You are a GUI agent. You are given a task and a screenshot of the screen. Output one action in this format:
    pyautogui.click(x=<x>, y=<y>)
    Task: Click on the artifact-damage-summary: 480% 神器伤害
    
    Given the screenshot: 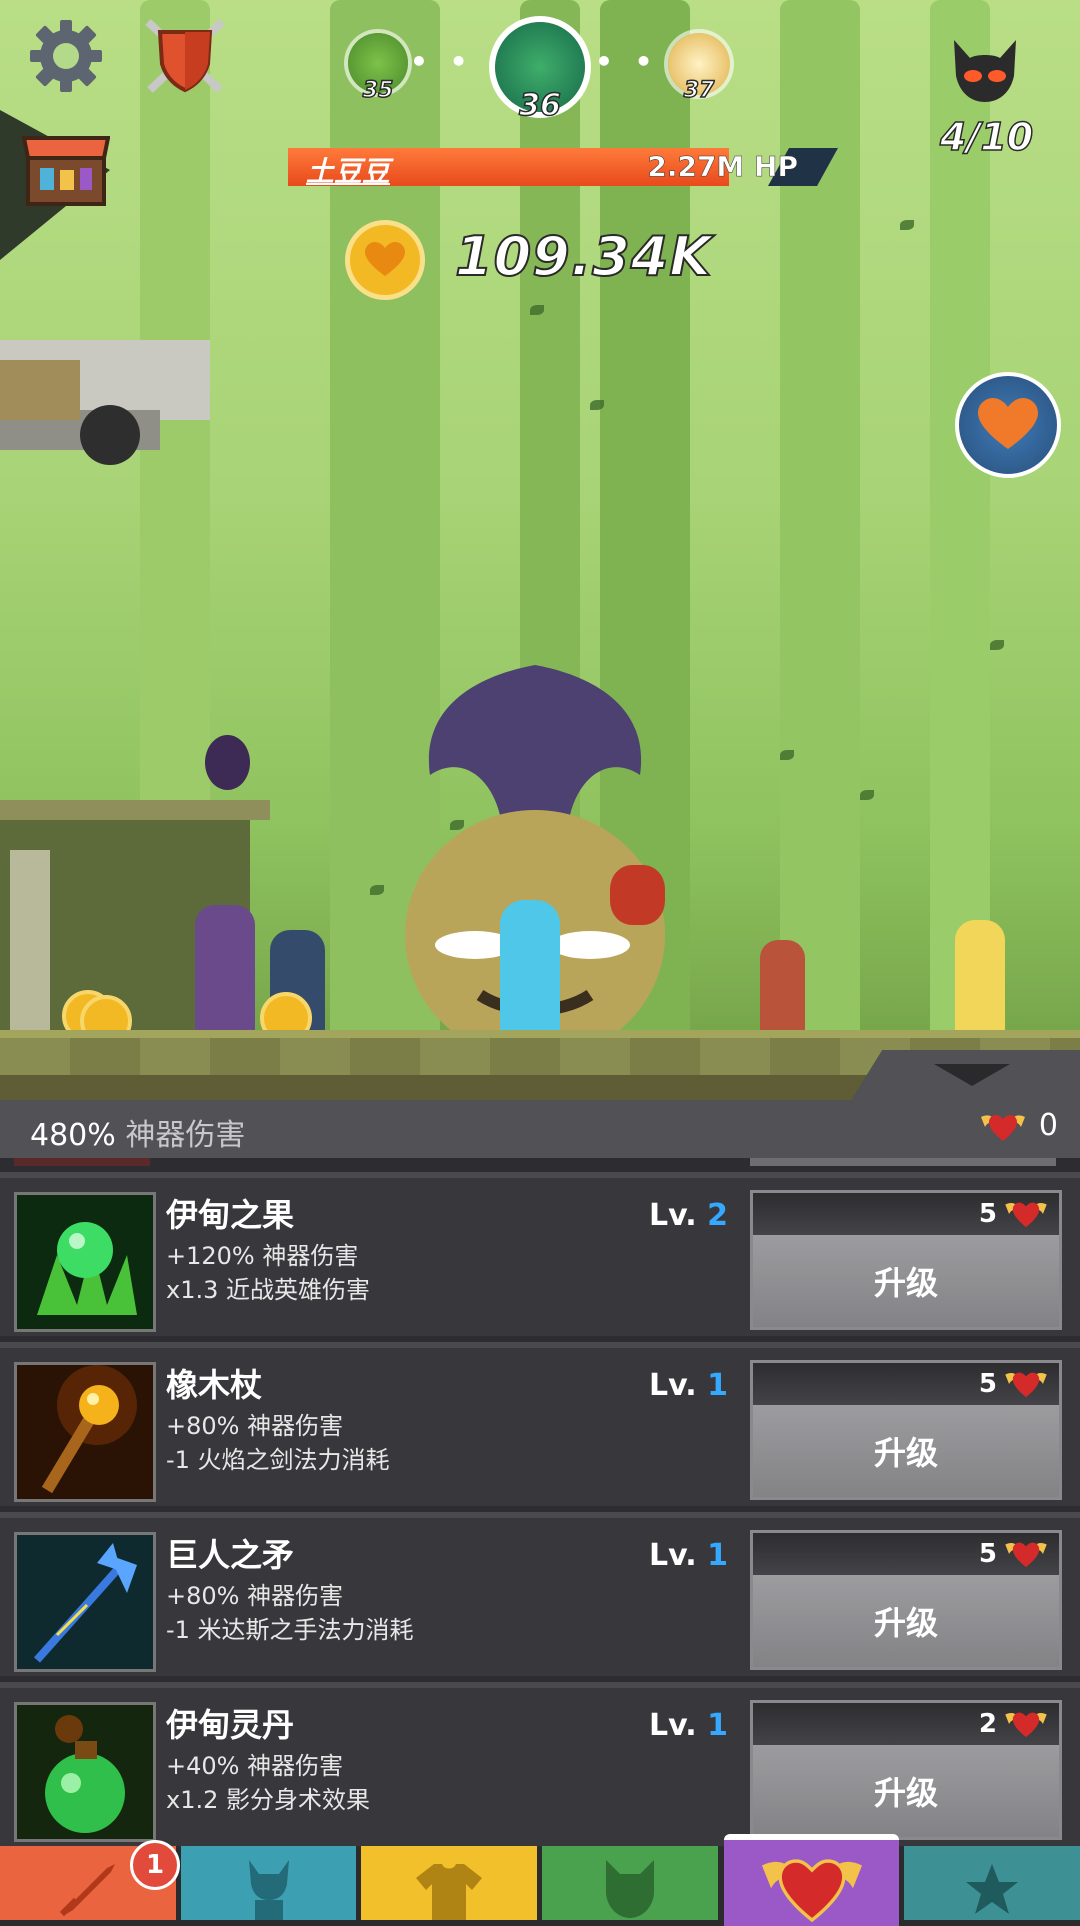 What is the action you would take?
    pyautogui.click(x=137, y=1132)
    